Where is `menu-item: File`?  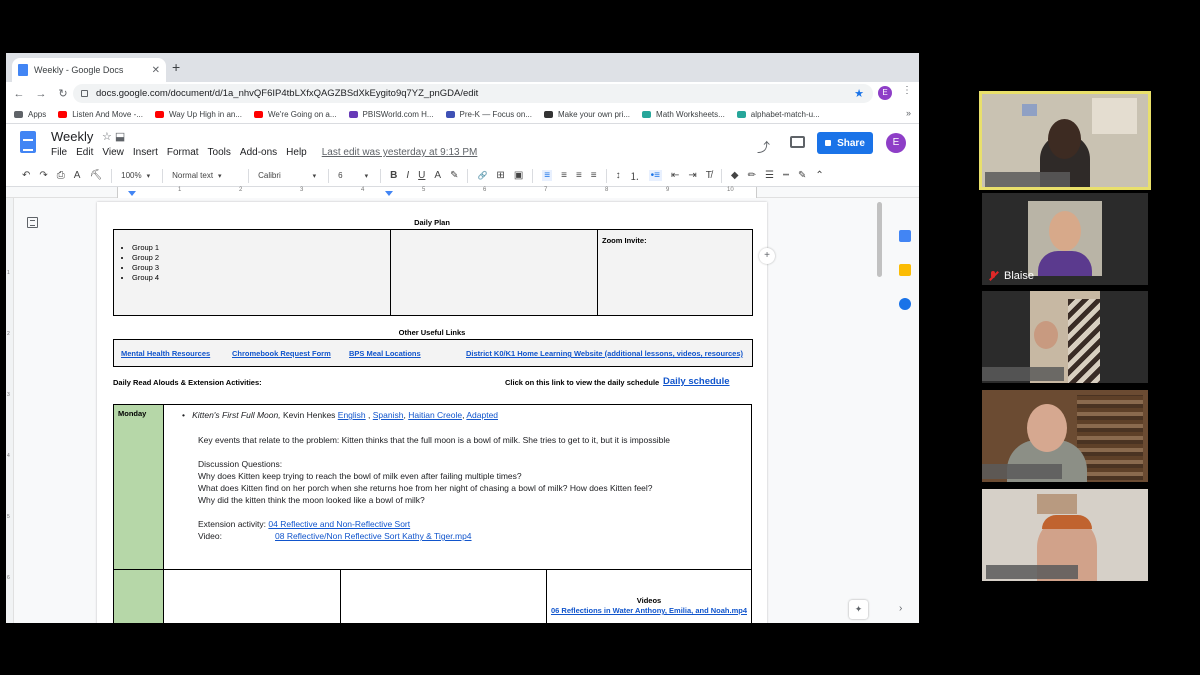 menu-item: File is located at coordinates (59, 152).